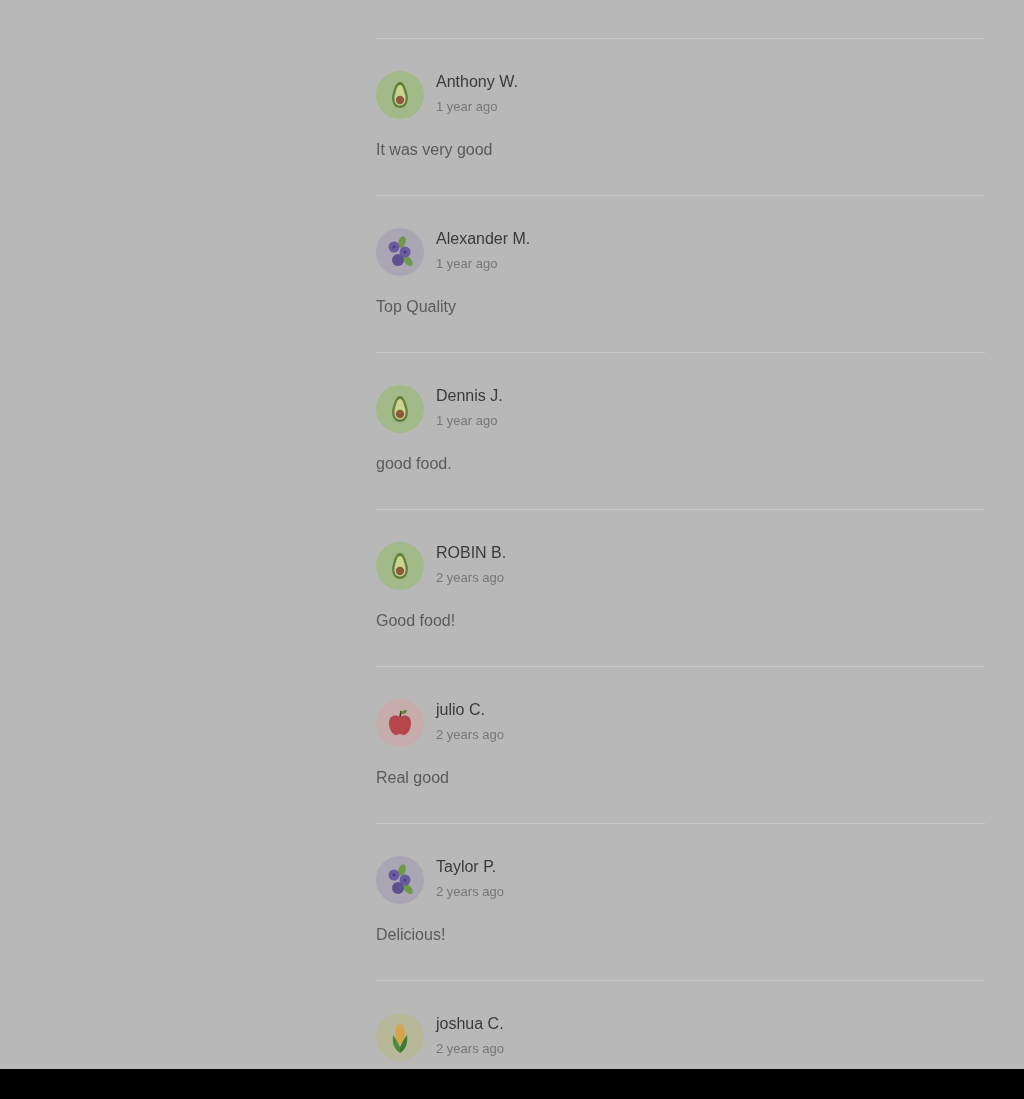 This screenshot has width=1024, height=1099. I want to click on reviewer-name: Dennis J., so click(469, 396).